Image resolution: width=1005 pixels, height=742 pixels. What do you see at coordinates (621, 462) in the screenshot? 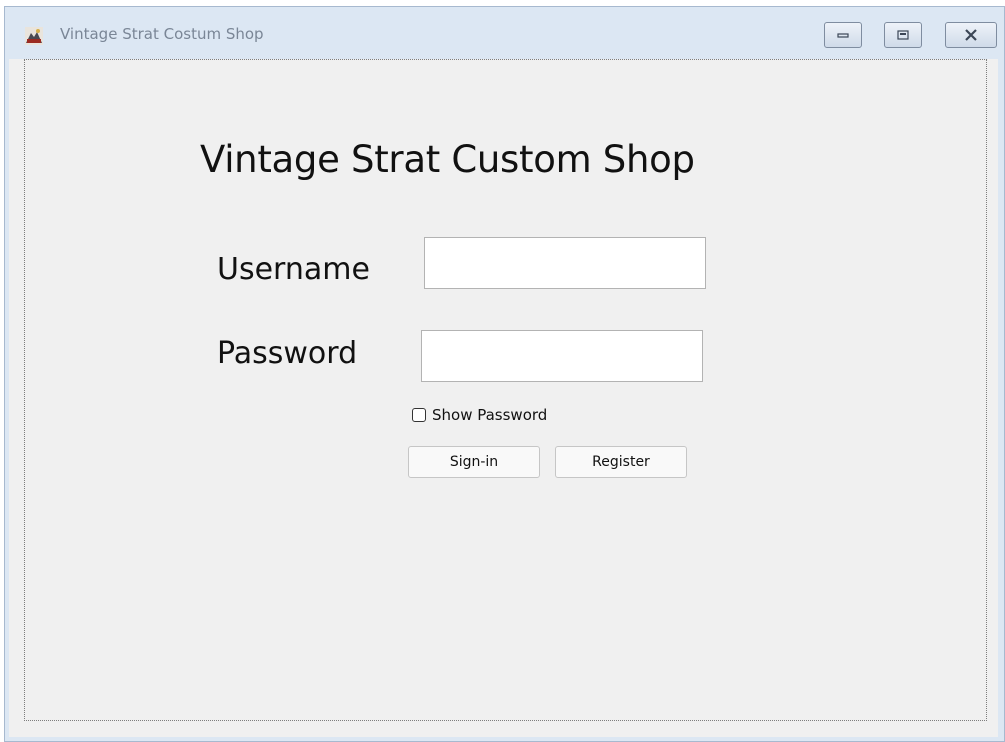
I see `register-button: Register` at bounding box center [621, 462].